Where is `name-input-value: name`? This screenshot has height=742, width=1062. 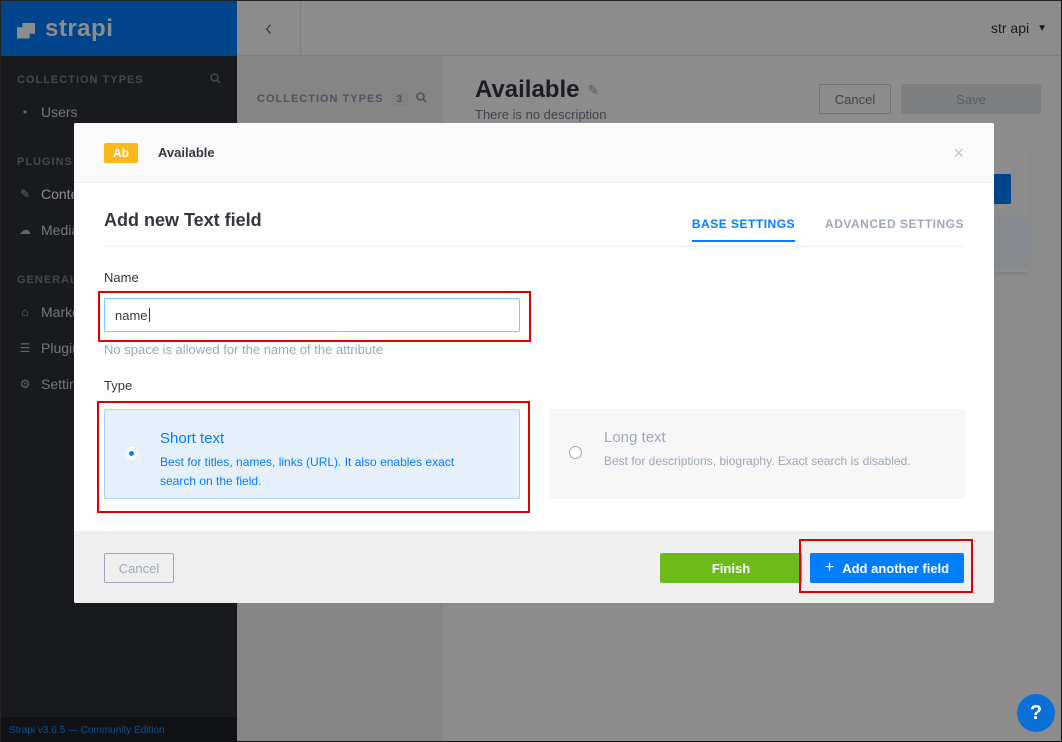
name-input-value: name is located at coordinates (131, 315).